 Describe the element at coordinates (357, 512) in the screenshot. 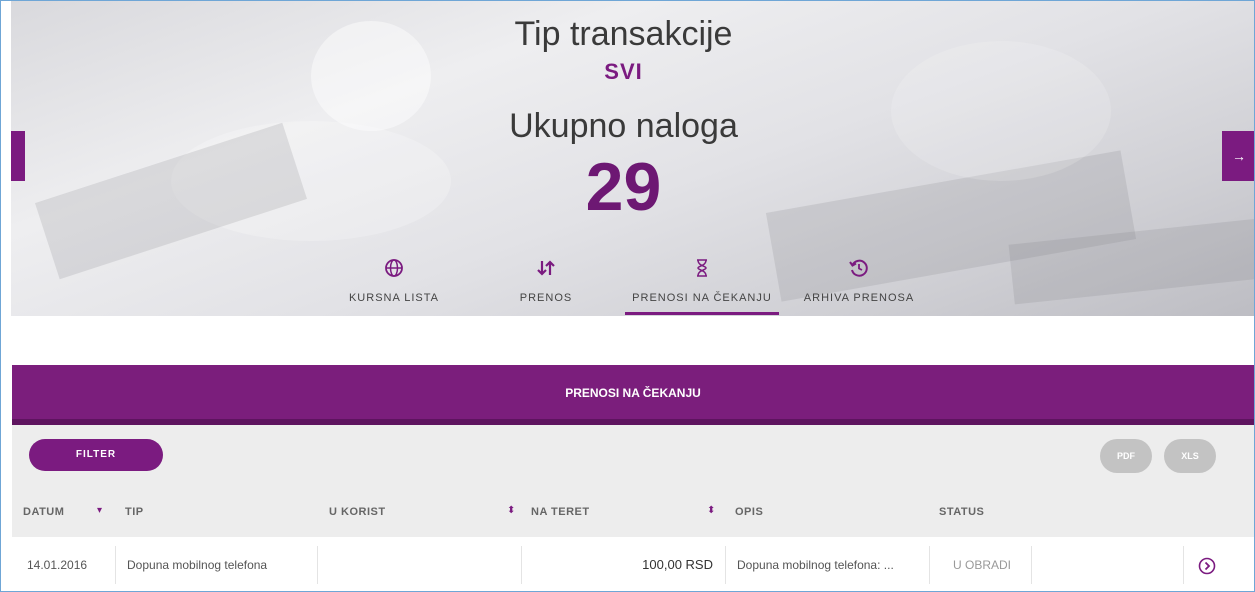

I see `column-header-u-korist: U KORIST` at that location.